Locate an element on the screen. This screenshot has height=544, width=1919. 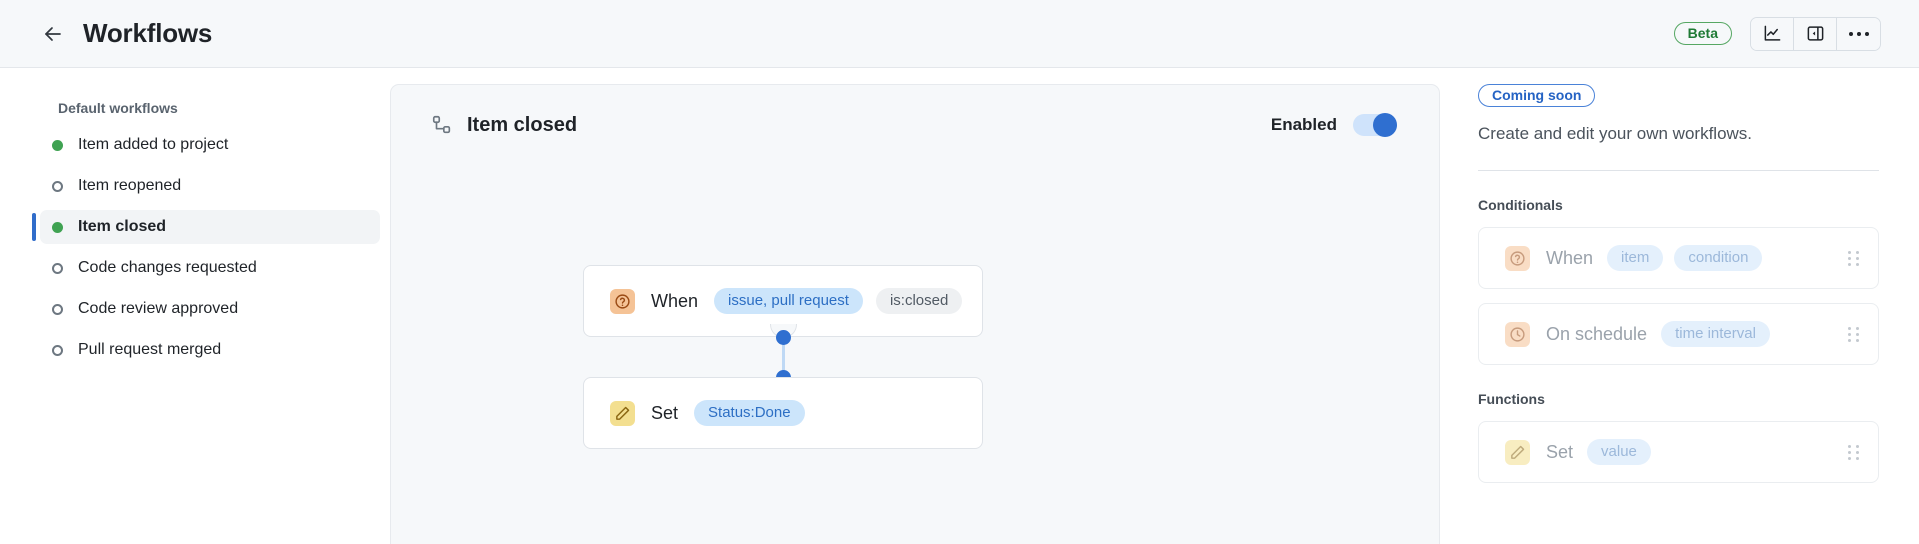
sidebar-item-label: Item closed is located at coordinates (122, 226).